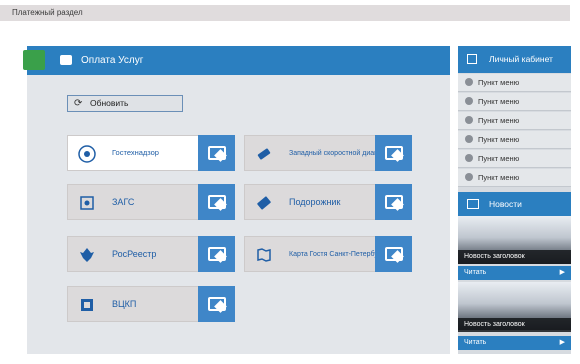 This screenshot has width=580, height=364. I want to click on sidebar-title: Личный кабинет, so click(521, 59).